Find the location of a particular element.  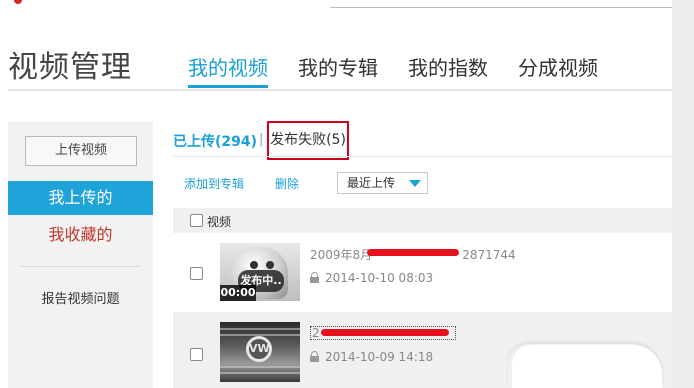

tab-my-albums: 我的专辑 is located at coordinates (338, 70).